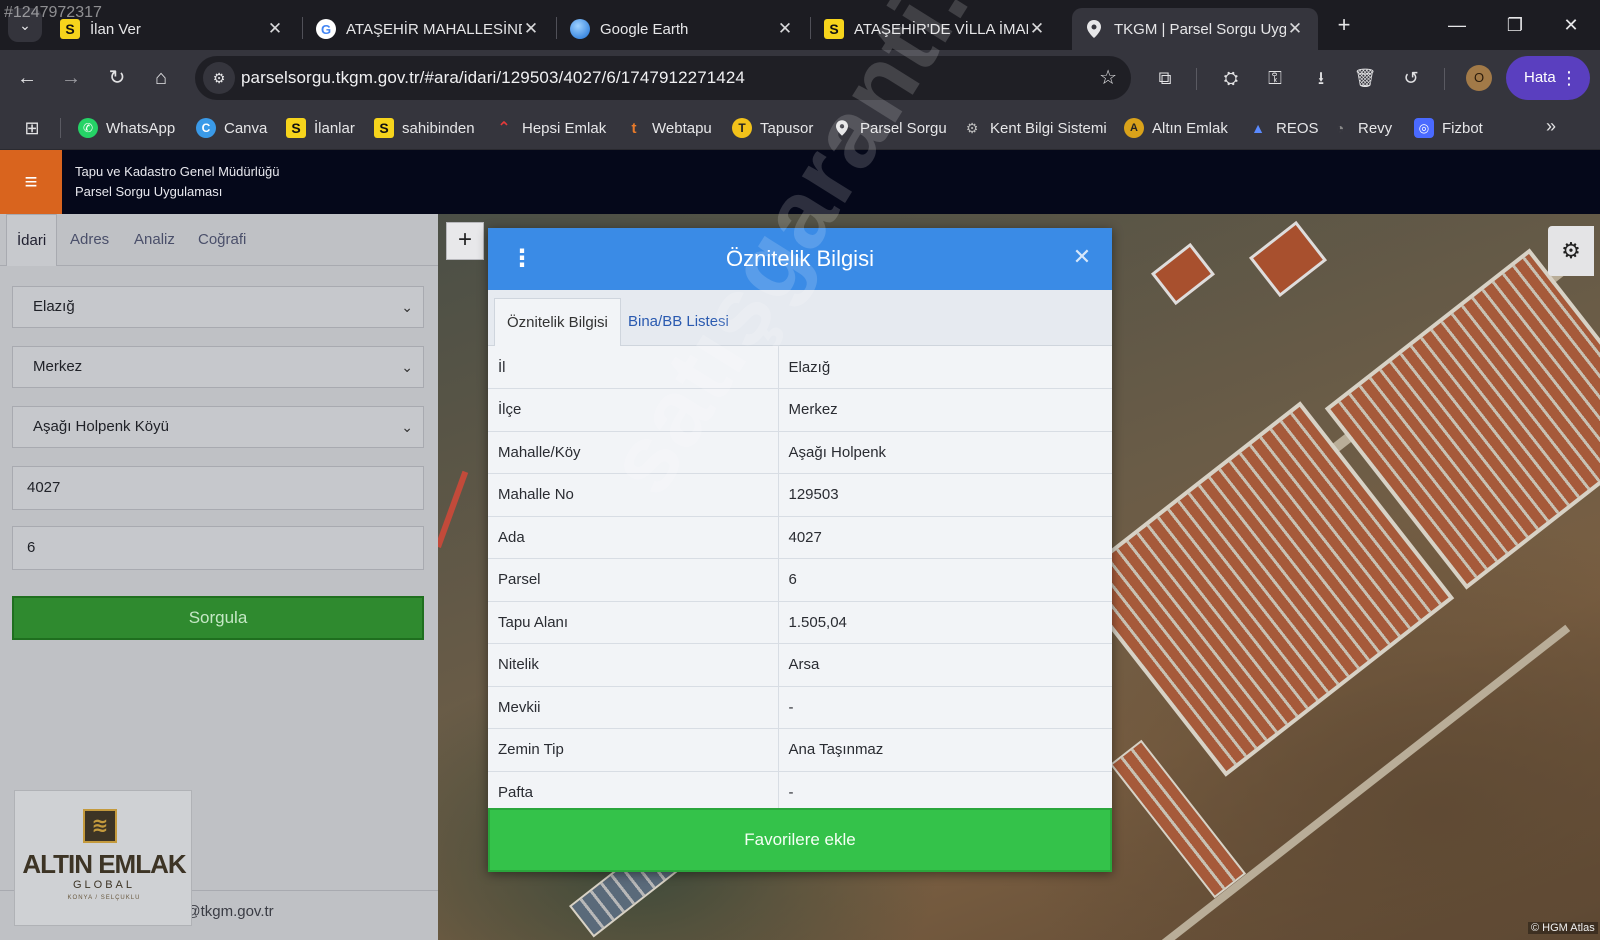 The width and height of the screenshot is (1600, 940). Describe the element at coordinates (1176, 128) in the screenshot. I see `bookmark-altin-emlak: A Altın Emlak` at that location.